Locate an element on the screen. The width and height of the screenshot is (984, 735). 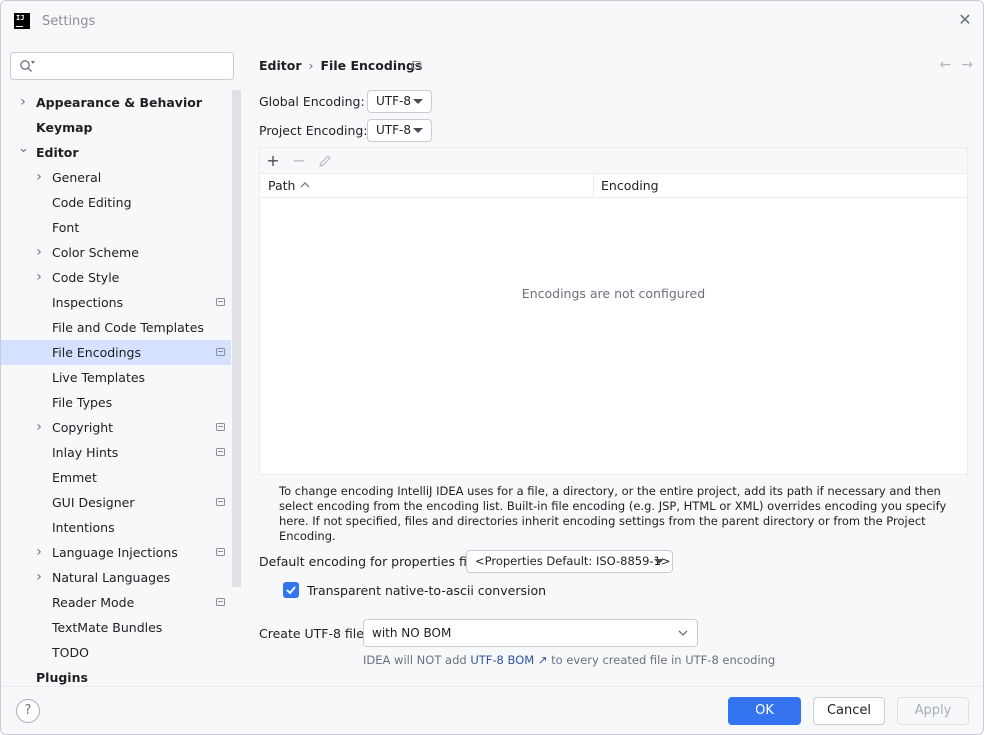
sidebar-item-label: Code Style is located at coordinates (86, 277).